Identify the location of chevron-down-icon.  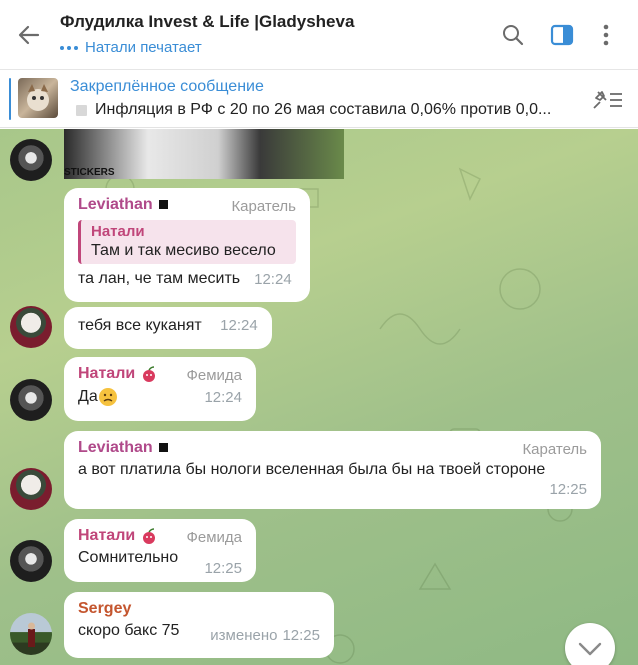
(590, 649).